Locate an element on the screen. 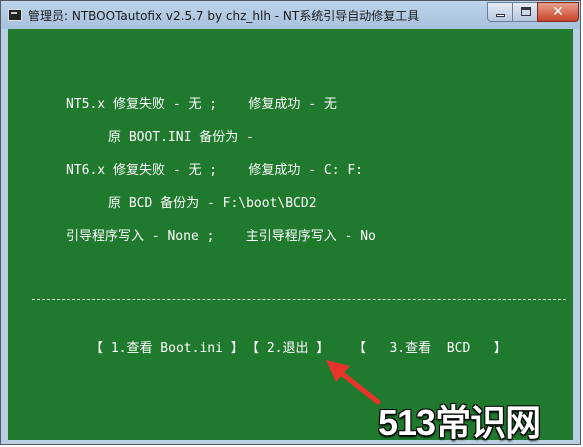 The image size is (583, 447). annotation-arrow-icon is located at coordinates (353, 382).